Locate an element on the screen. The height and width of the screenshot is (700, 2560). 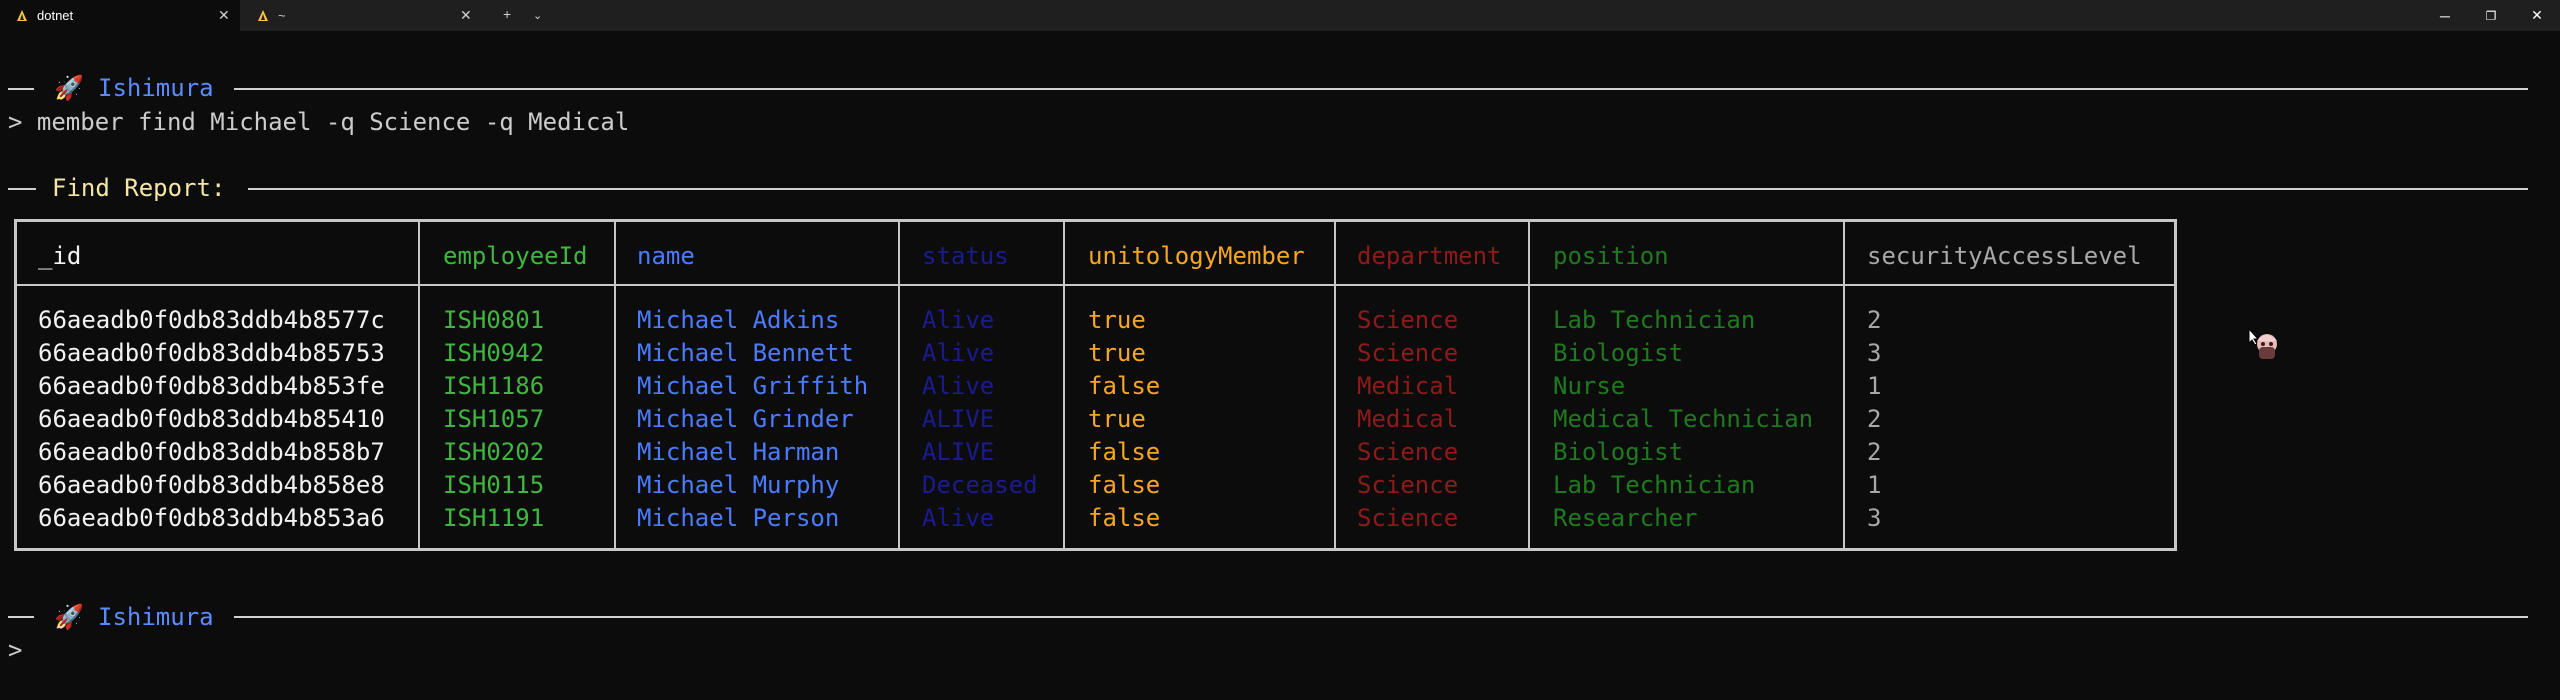
cell-id: 66aeadb0f0db83ddb4b853a6 is located at coordinates (211, 518).